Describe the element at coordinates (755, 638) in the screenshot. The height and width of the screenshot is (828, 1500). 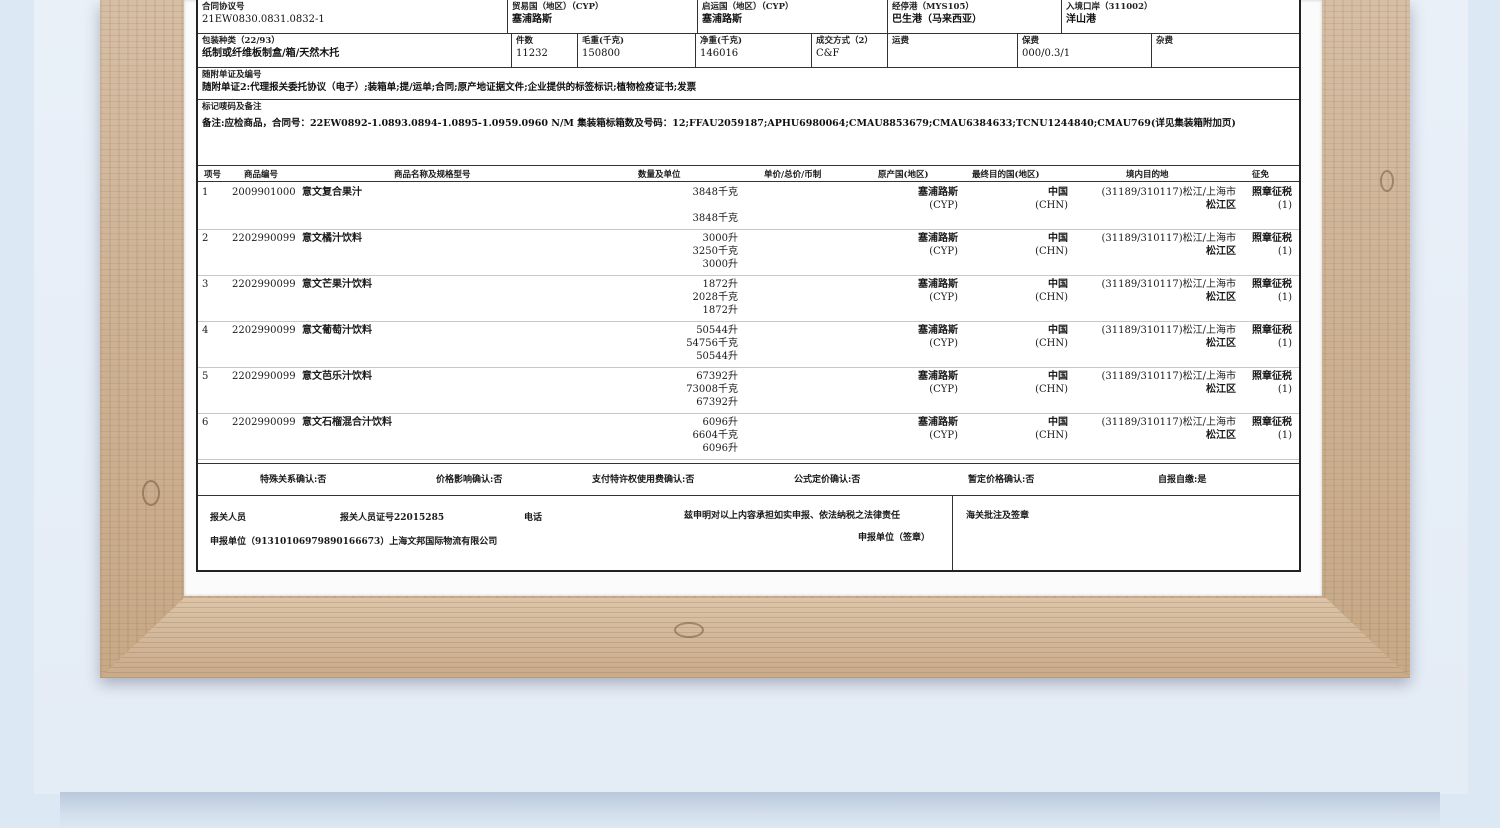
I see `frame-bottom-rail` at that location.